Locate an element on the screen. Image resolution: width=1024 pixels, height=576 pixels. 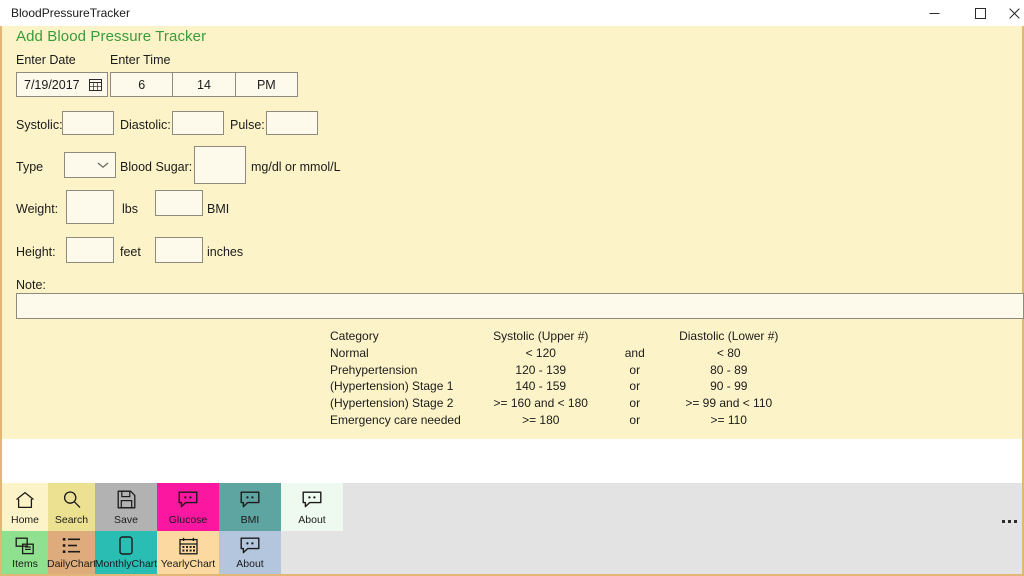
minimize-button is located at coordinates (934, 13).